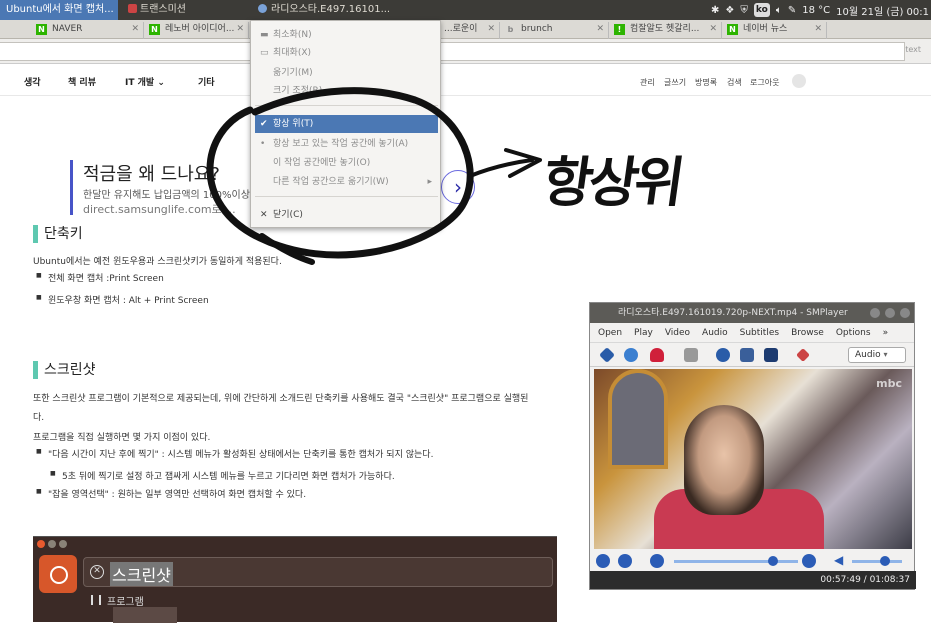  What do you see at coordinates (775, 30) in the screenshot?
I see `tab-naver-news: N 네이버 뉴스 ✕` at bounding box center [775, 30].